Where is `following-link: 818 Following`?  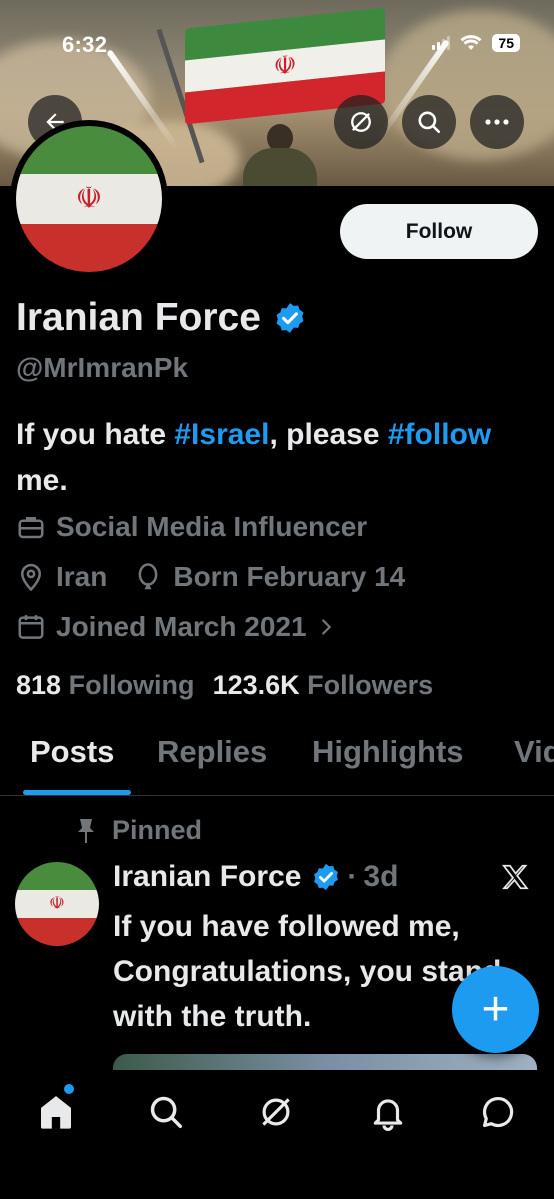
following-link: 818 Following is located at coordinates (105, 685).